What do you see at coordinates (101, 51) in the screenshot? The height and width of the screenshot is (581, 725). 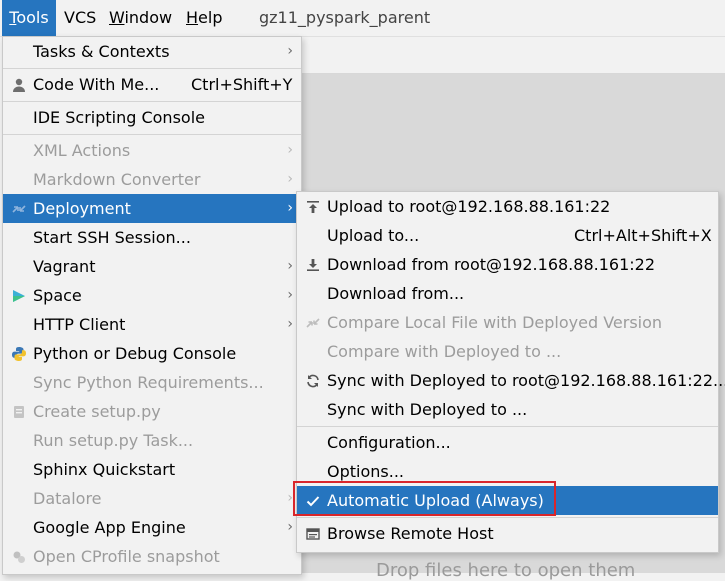 I see `menu-item-label: Tasks & Contexts` at bounding box center [101, 51].